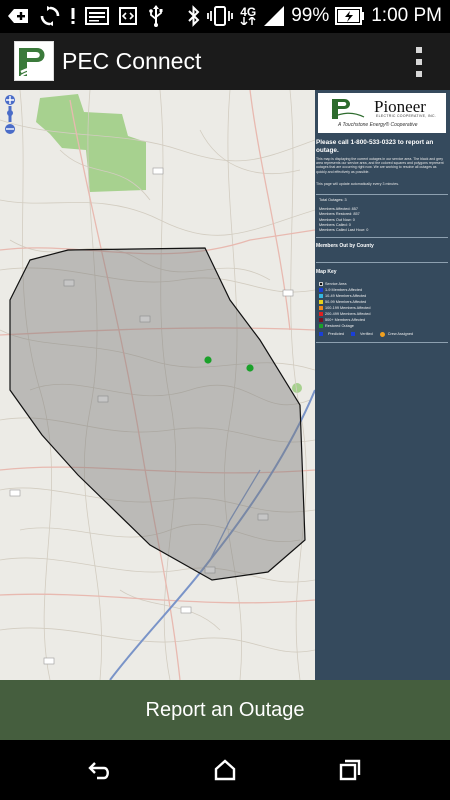 This screenshot has width=450, height=800. I want to click on back-icon, so click(100, 770).